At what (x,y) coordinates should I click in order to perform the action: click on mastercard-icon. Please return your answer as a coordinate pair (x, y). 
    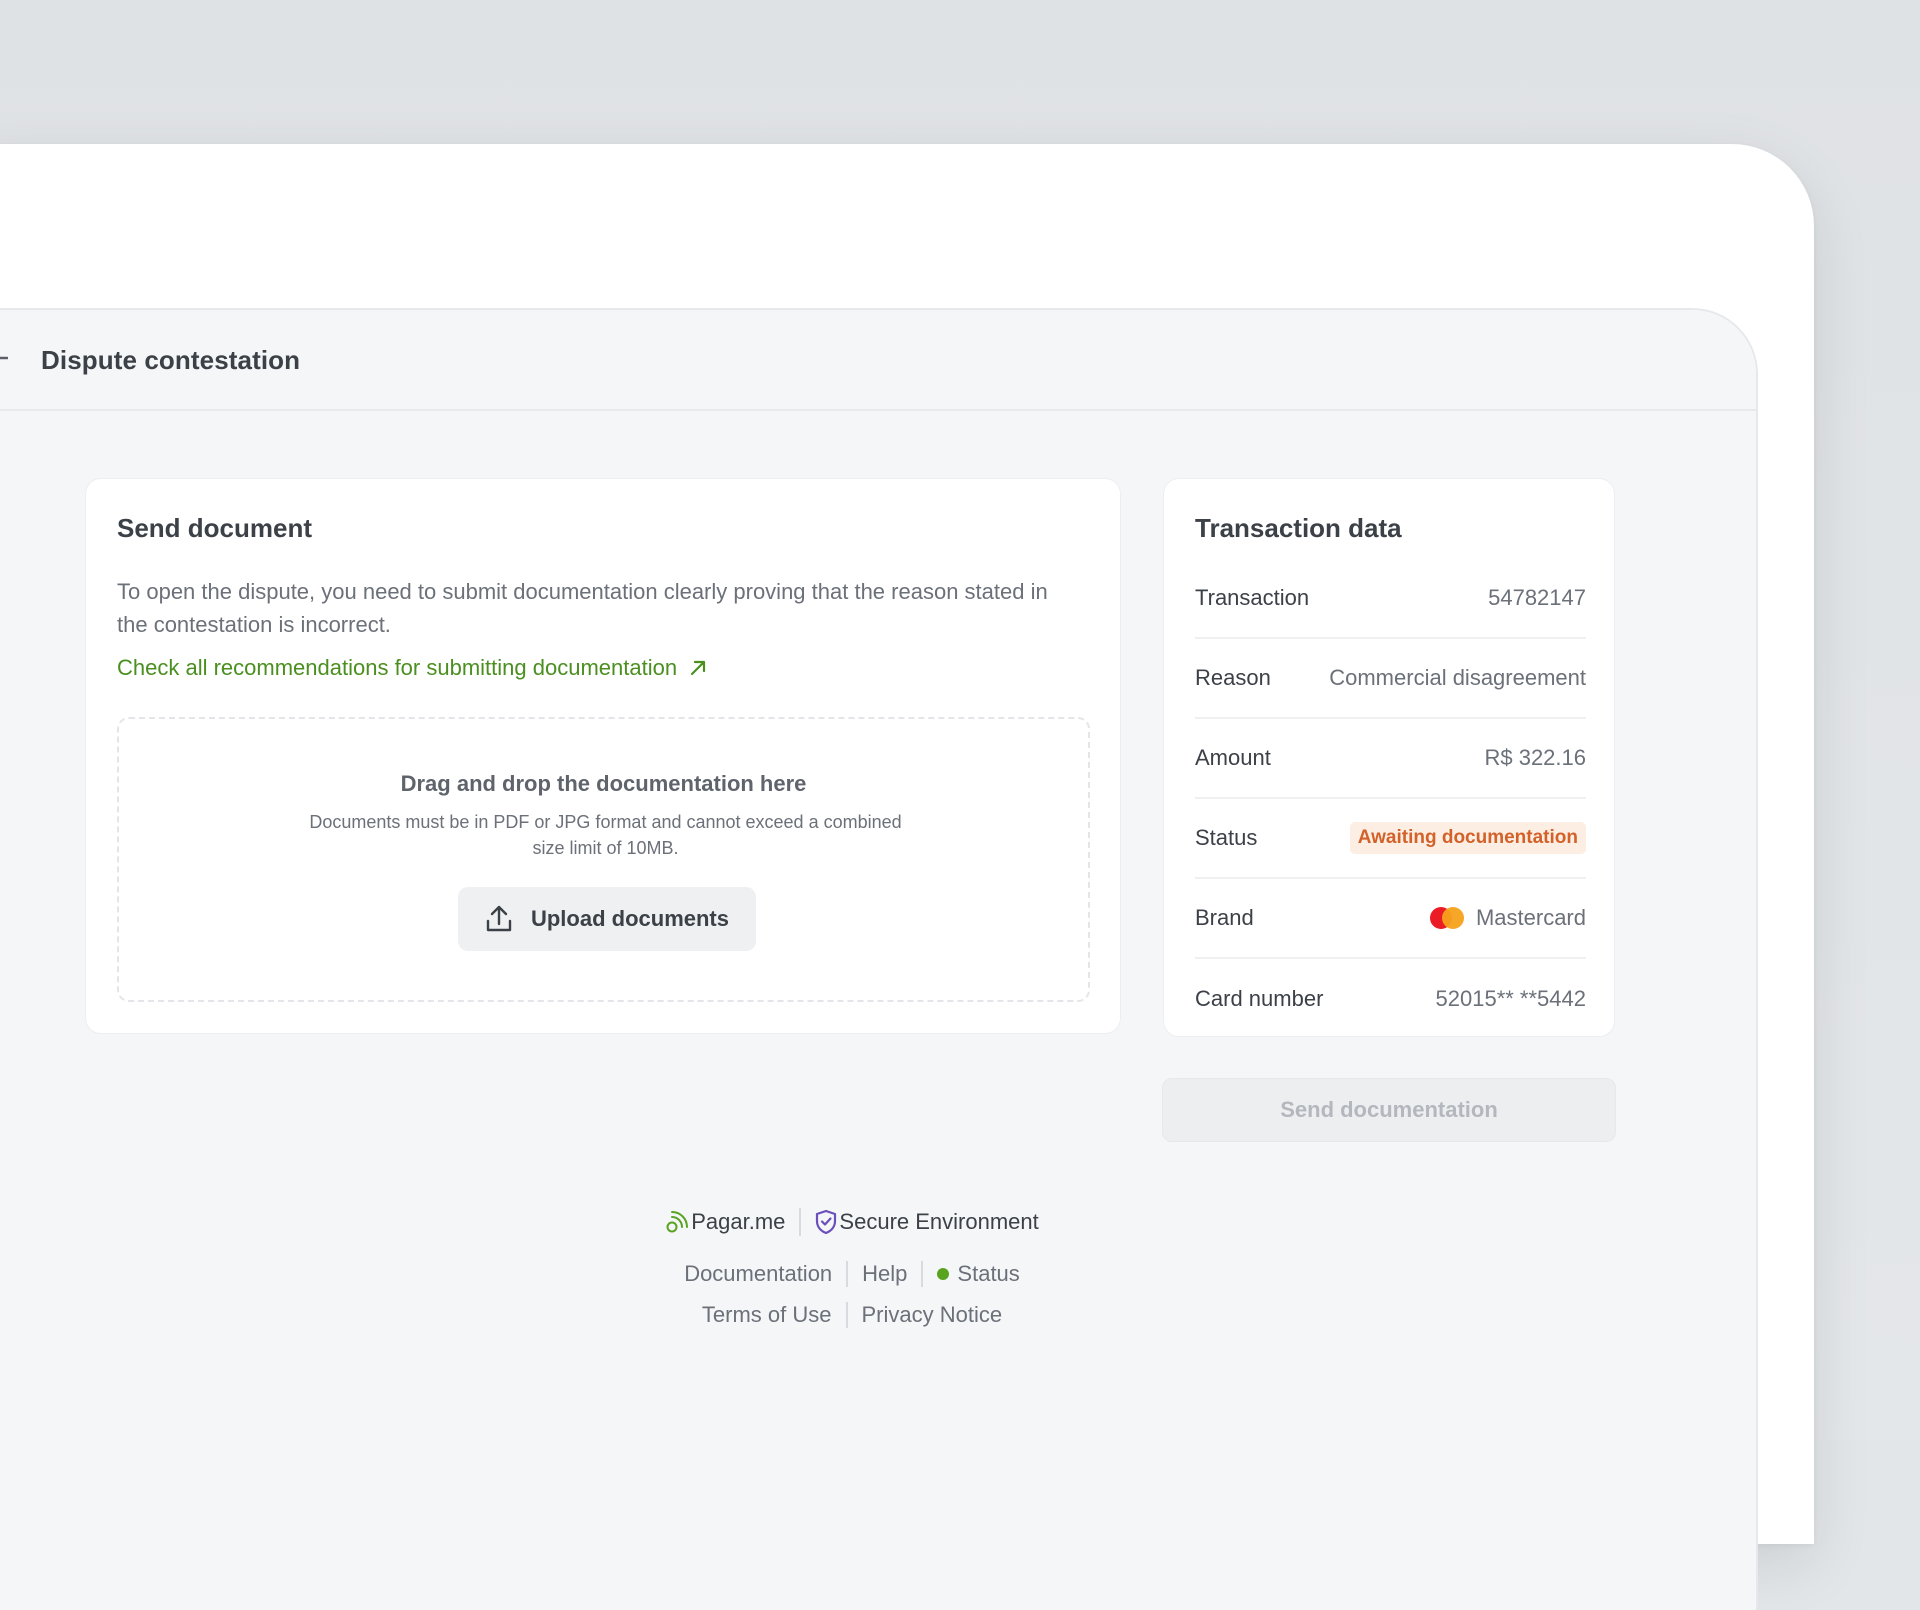
    Looking at the image, I should click on (1447, 918).